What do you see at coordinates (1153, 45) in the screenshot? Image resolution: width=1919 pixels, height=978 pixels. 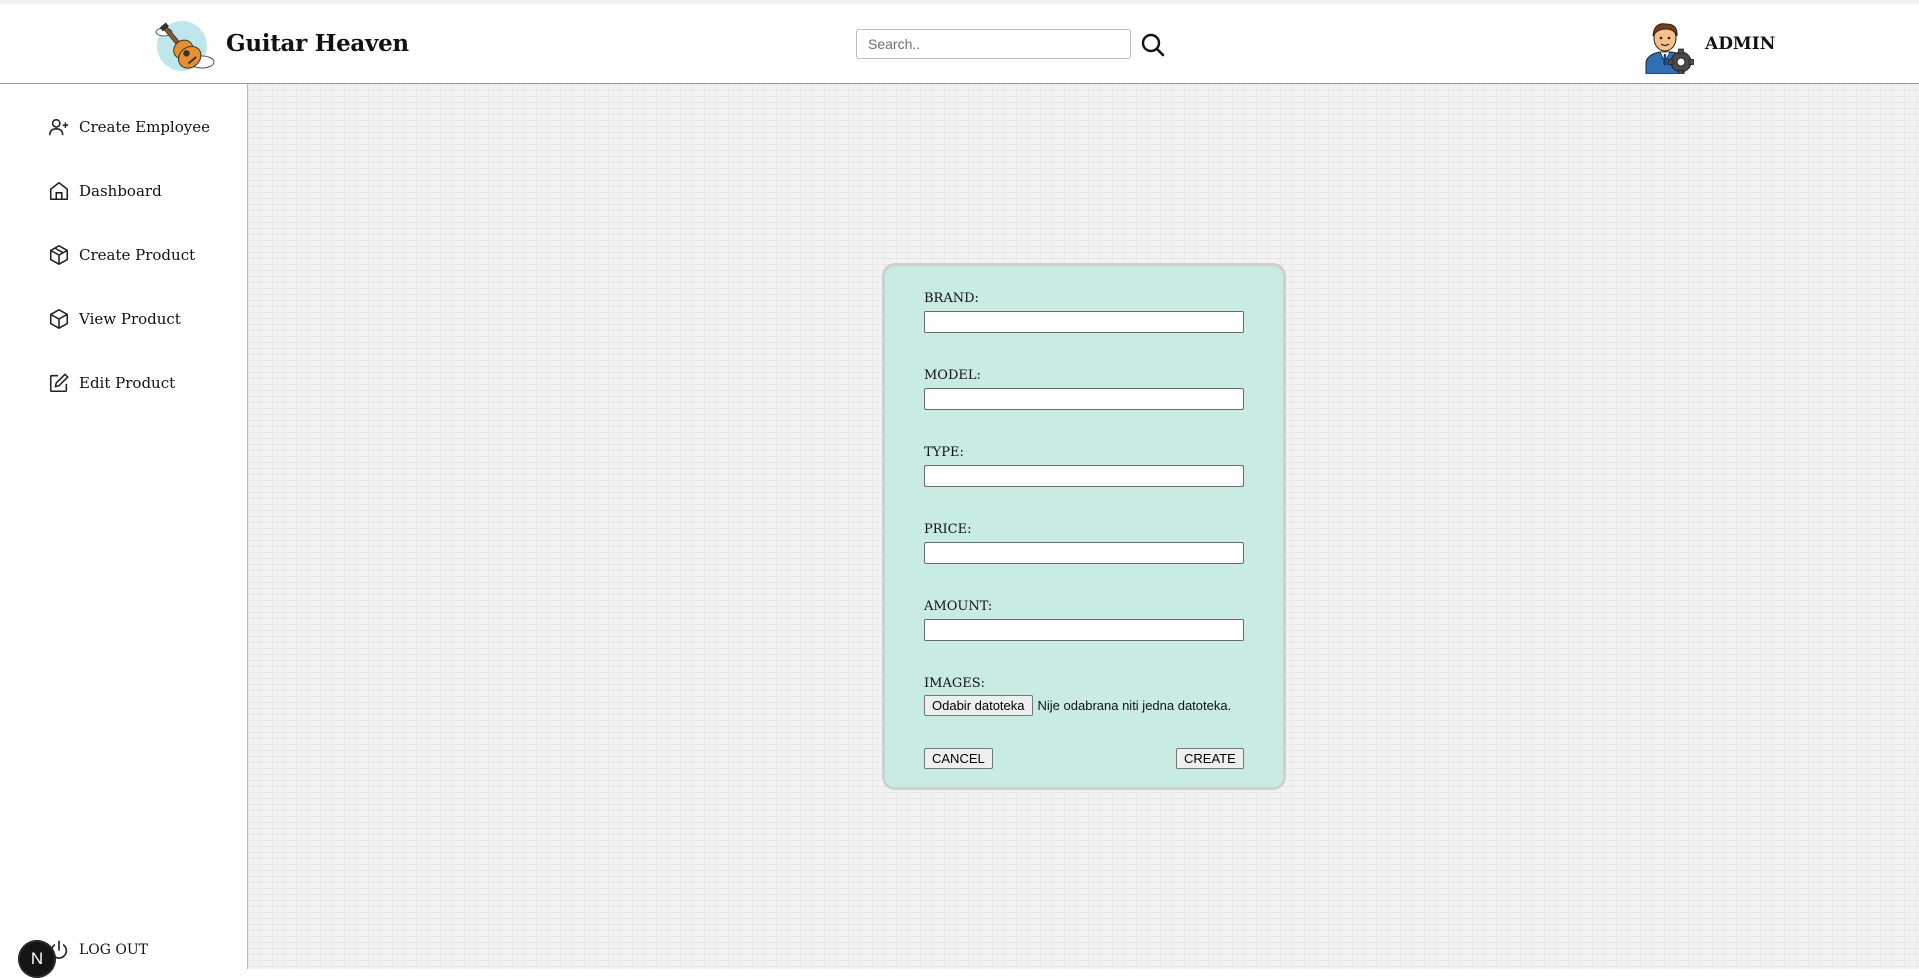 I see `search-icon` at bounding box center [1153, 45].